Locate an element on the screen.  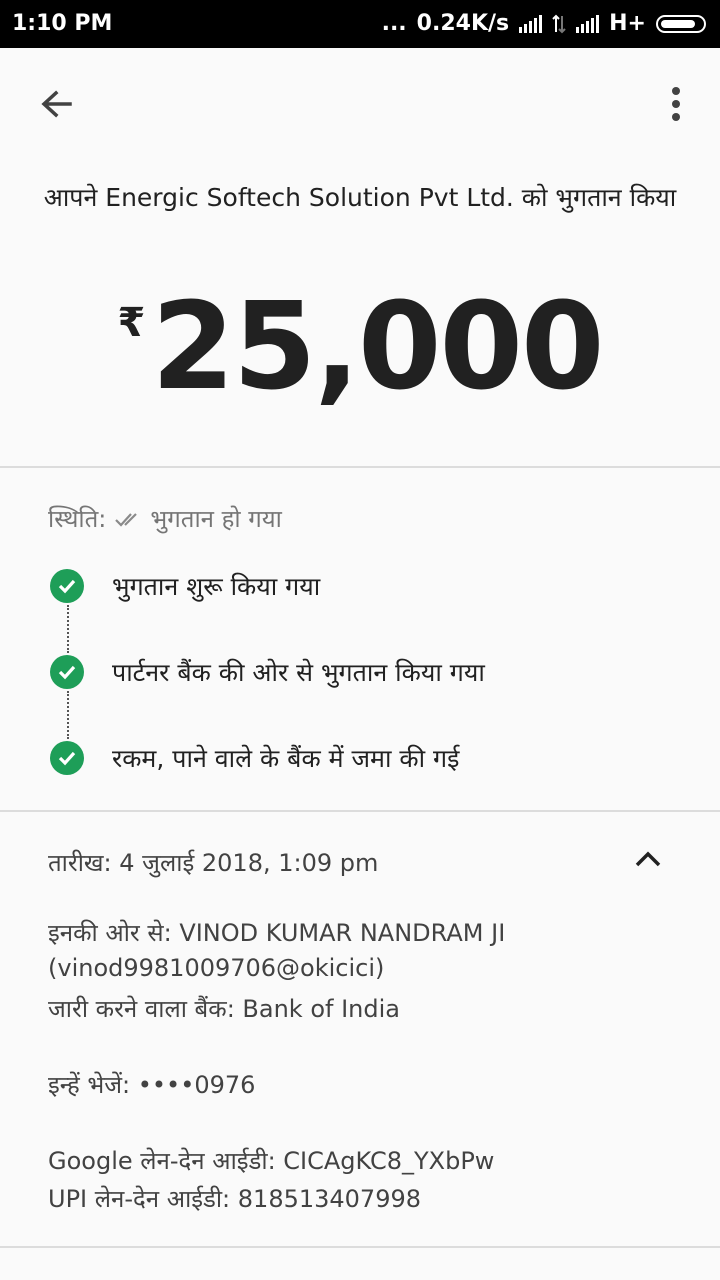
status-icons: ... 0.24K/s H+ is located at coordinates (544, 23).